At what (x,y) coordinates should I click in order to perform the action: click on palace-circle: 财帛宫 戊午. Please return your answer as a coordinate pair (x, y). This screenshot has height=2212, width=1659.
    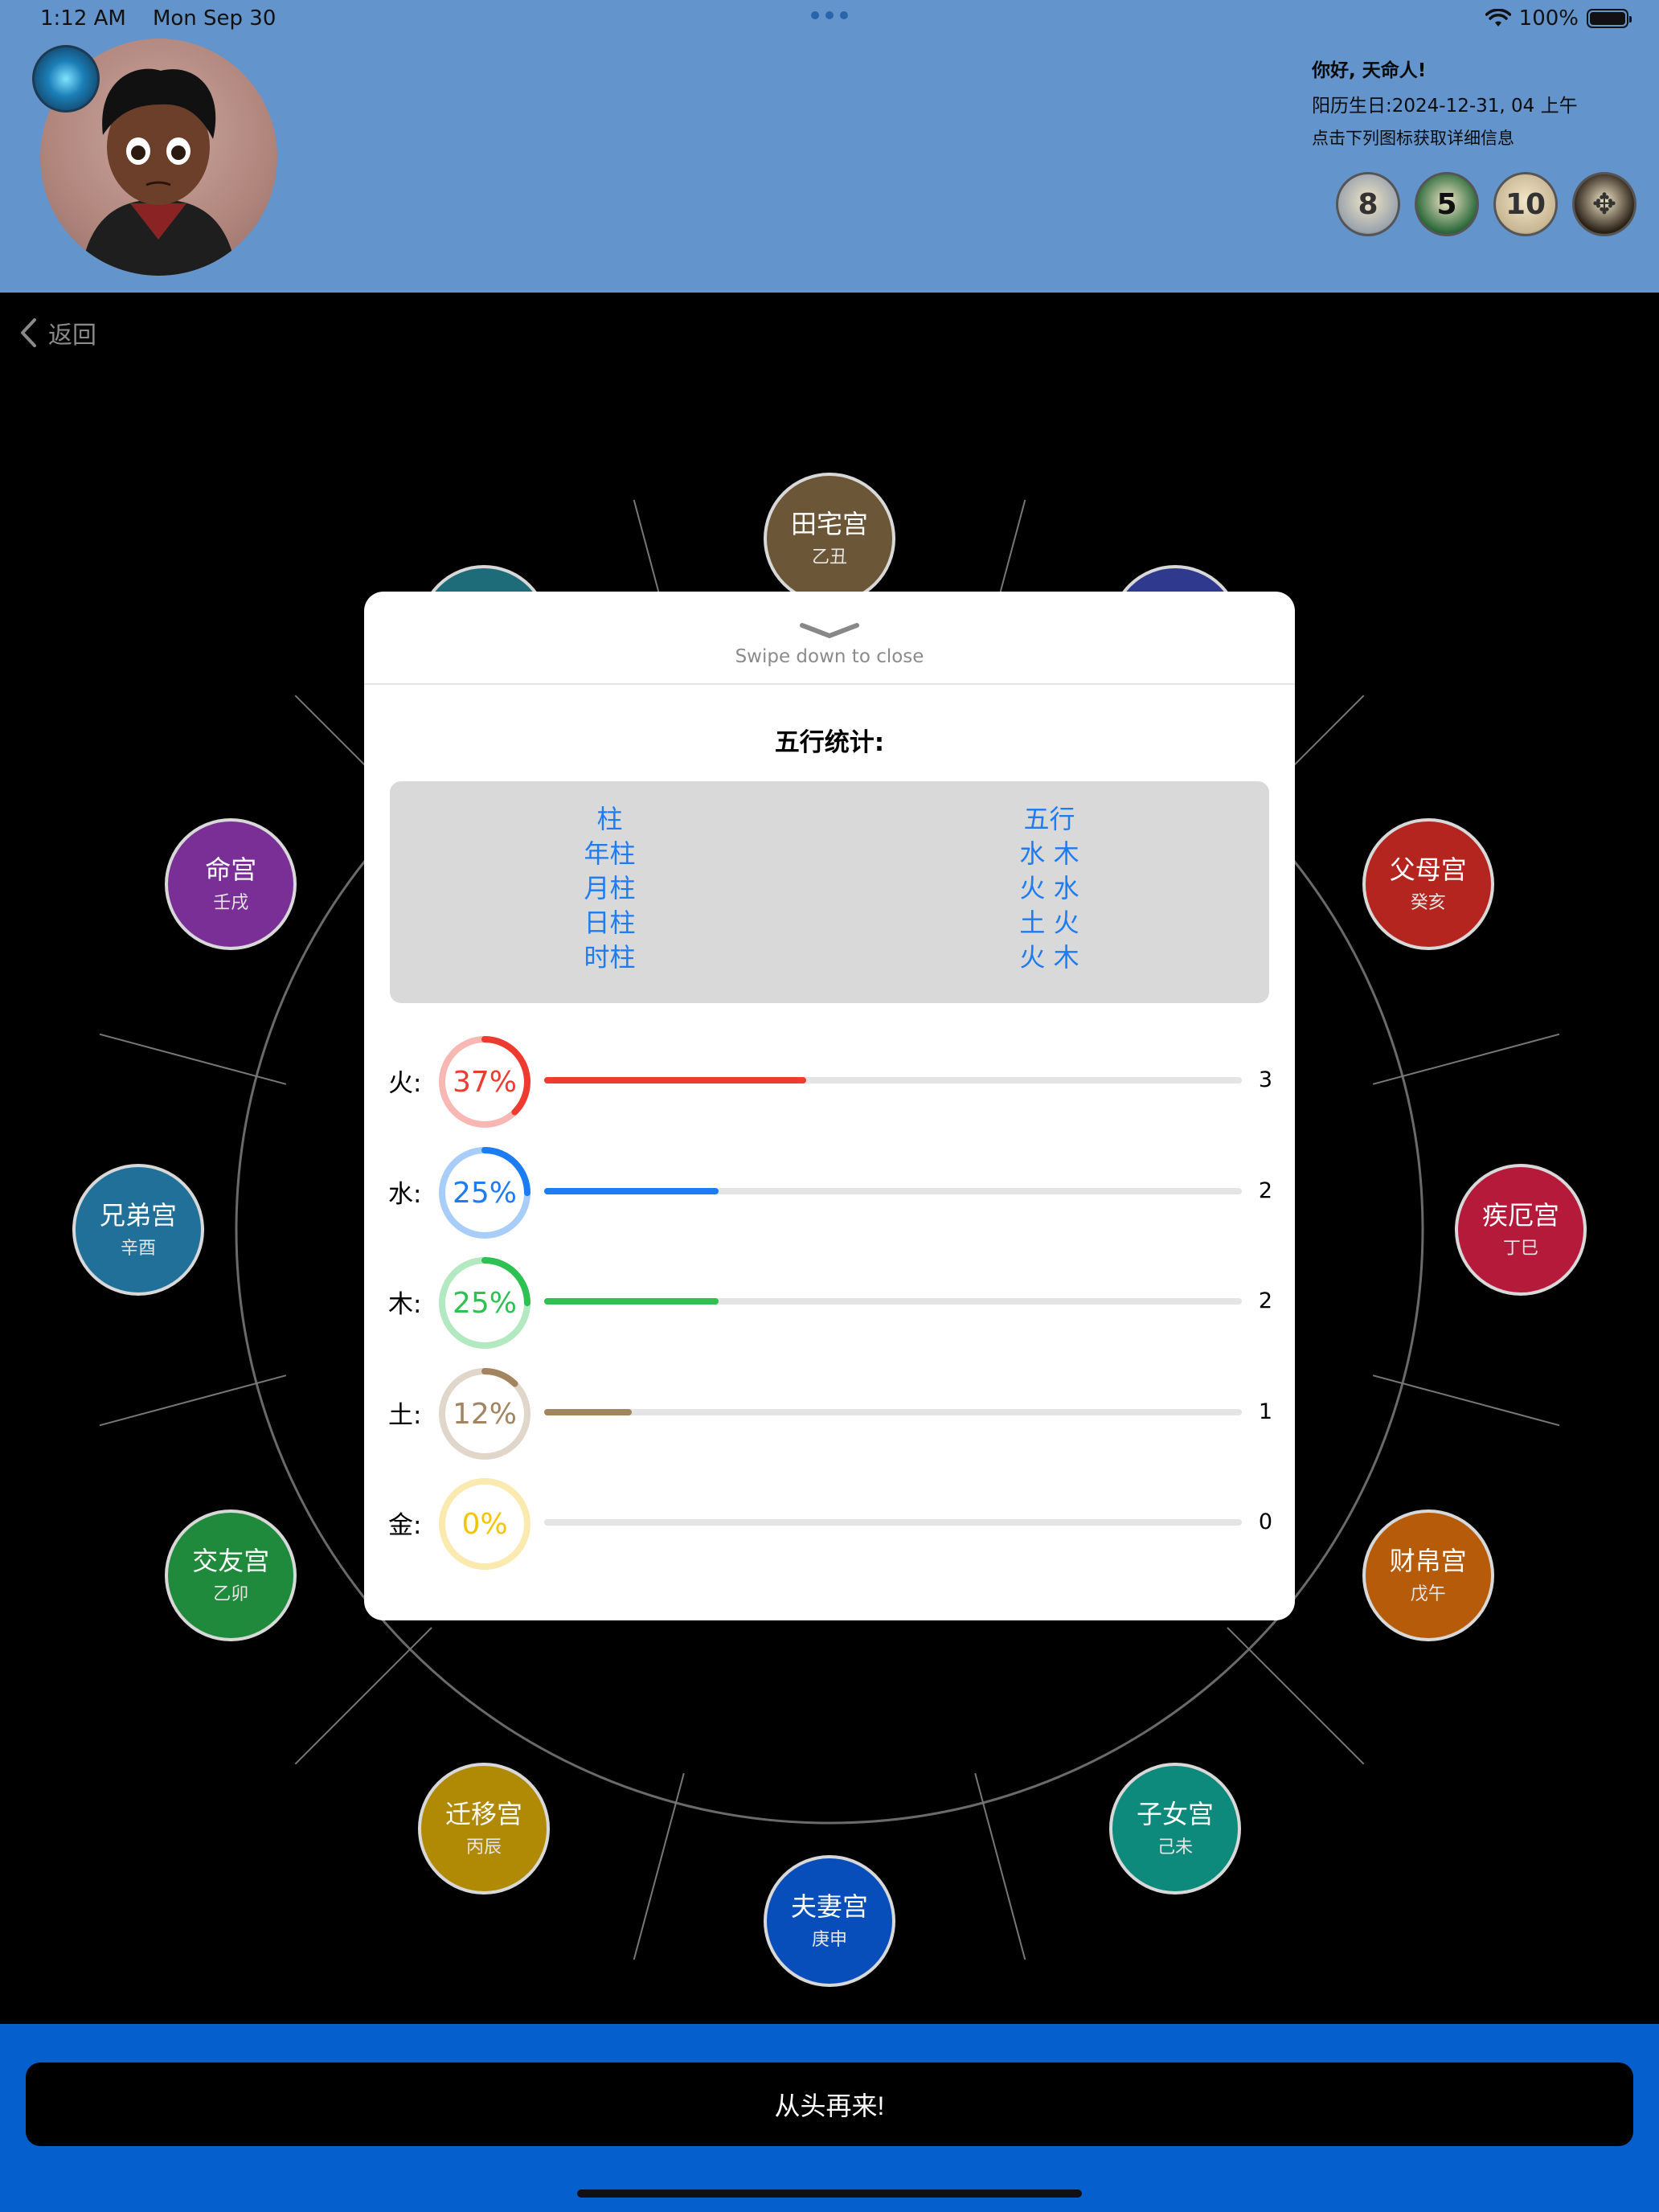
    Looking at the image, I should click on (1428, 1575).